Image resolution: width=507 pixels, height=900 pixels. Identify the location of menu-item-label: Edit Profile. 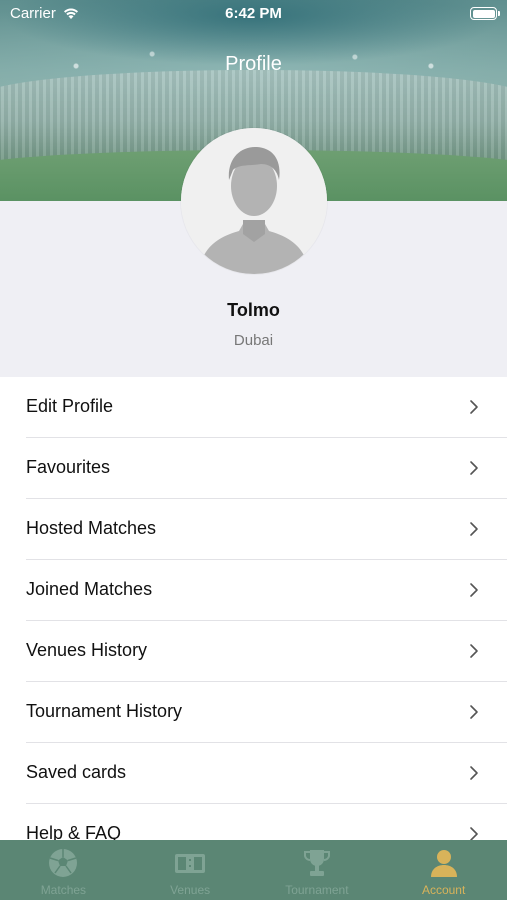
(70, 406).